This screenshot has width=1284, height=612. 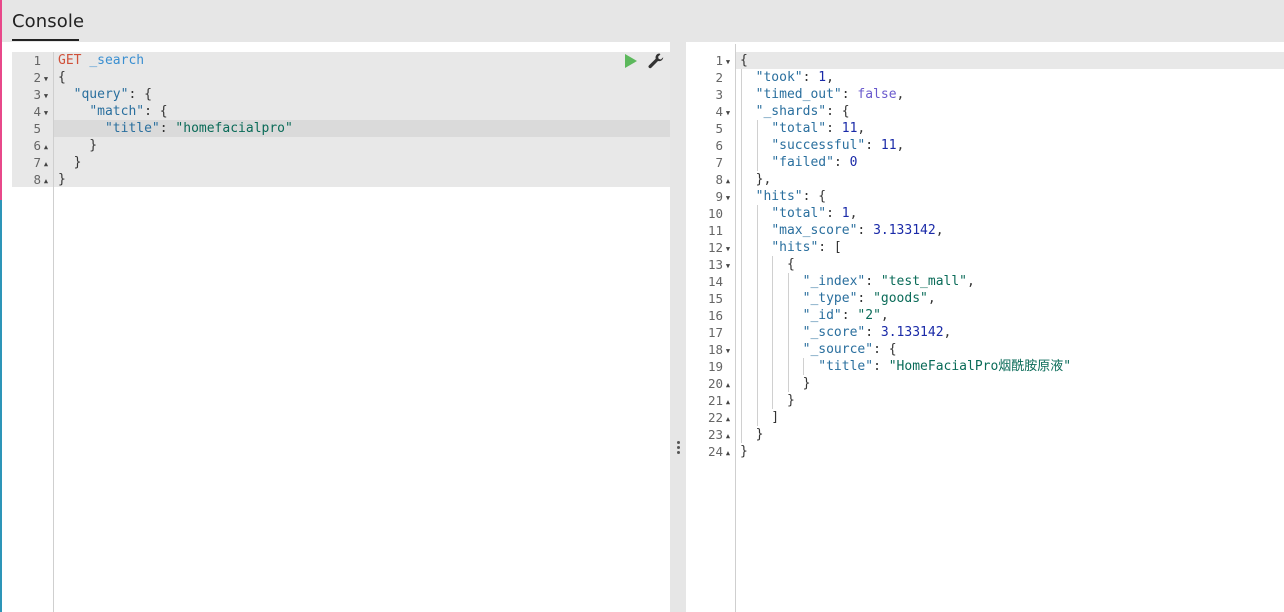 What do you see at coordinates (719, 145) in the screenshot?
I see `line-number-text: 6` at bounding box center [719, 145].